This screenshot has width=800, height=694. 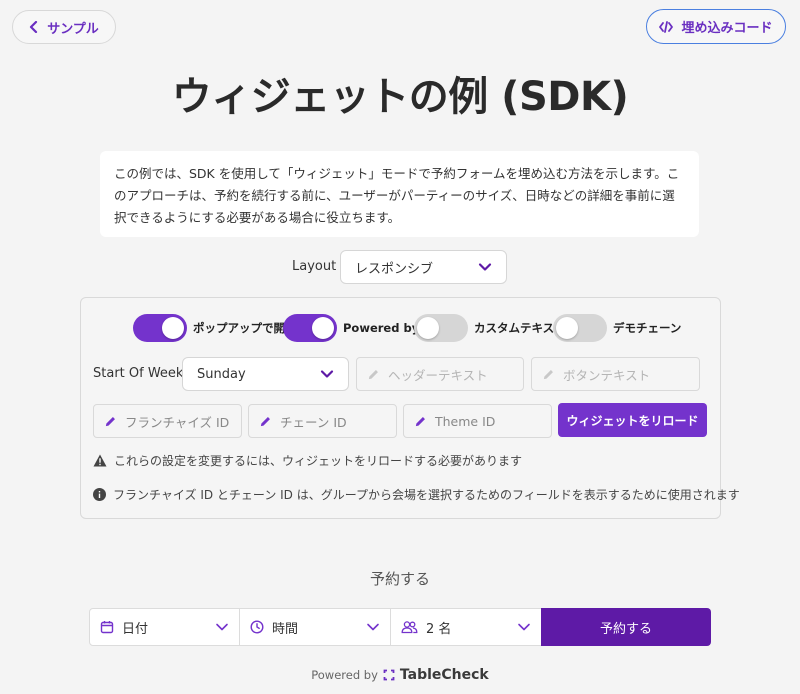 What do you see at coordinates (285, 629) in the screenshot?
I see `time-label: 時間` at bounding box center [285, 629].